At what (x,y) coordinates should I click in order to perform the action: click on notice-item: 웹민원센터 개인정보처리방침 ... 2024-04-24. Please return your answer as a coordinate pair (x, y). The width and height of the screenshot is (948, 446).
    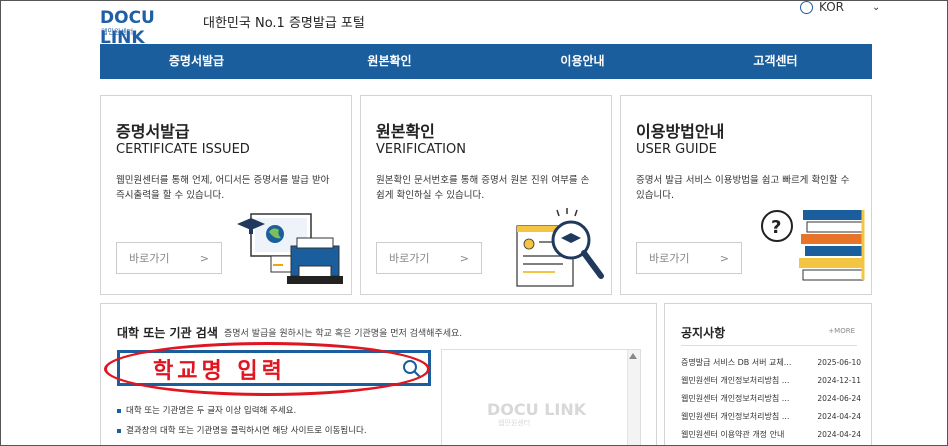
    Looking at the image, I should click on (771, 417).